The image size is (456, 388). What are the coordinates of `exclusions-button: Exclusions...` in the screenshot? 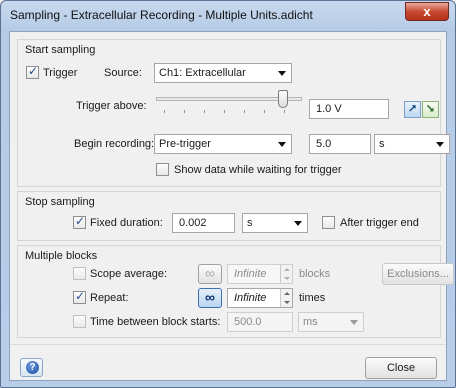 It's located at (418, 274).